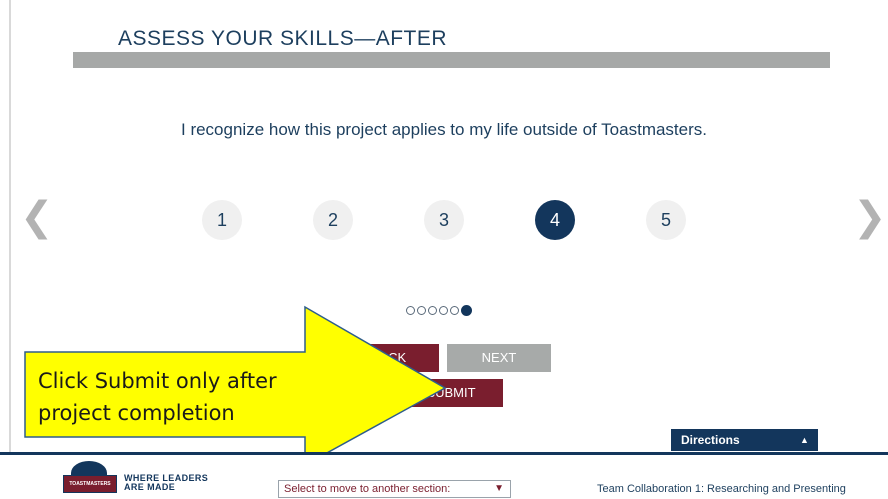  I want to click on page-title: ASSESS YOUR SKILLS—AFTER, so click(283, 38).